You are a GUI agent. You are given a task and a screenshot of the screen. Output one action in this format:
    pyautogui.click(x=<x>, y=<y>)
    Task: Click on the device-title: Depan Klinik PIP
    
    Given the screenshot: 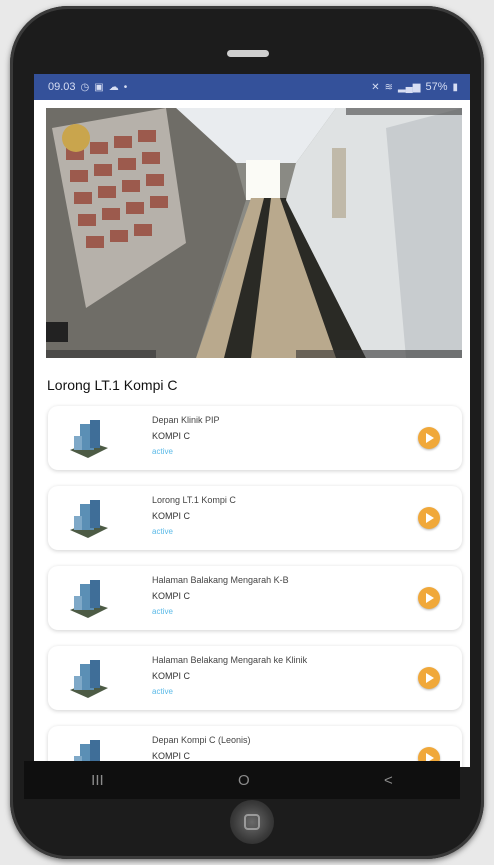 What is the action you would take?
    pyautogui.click(x=186, y=420)
    